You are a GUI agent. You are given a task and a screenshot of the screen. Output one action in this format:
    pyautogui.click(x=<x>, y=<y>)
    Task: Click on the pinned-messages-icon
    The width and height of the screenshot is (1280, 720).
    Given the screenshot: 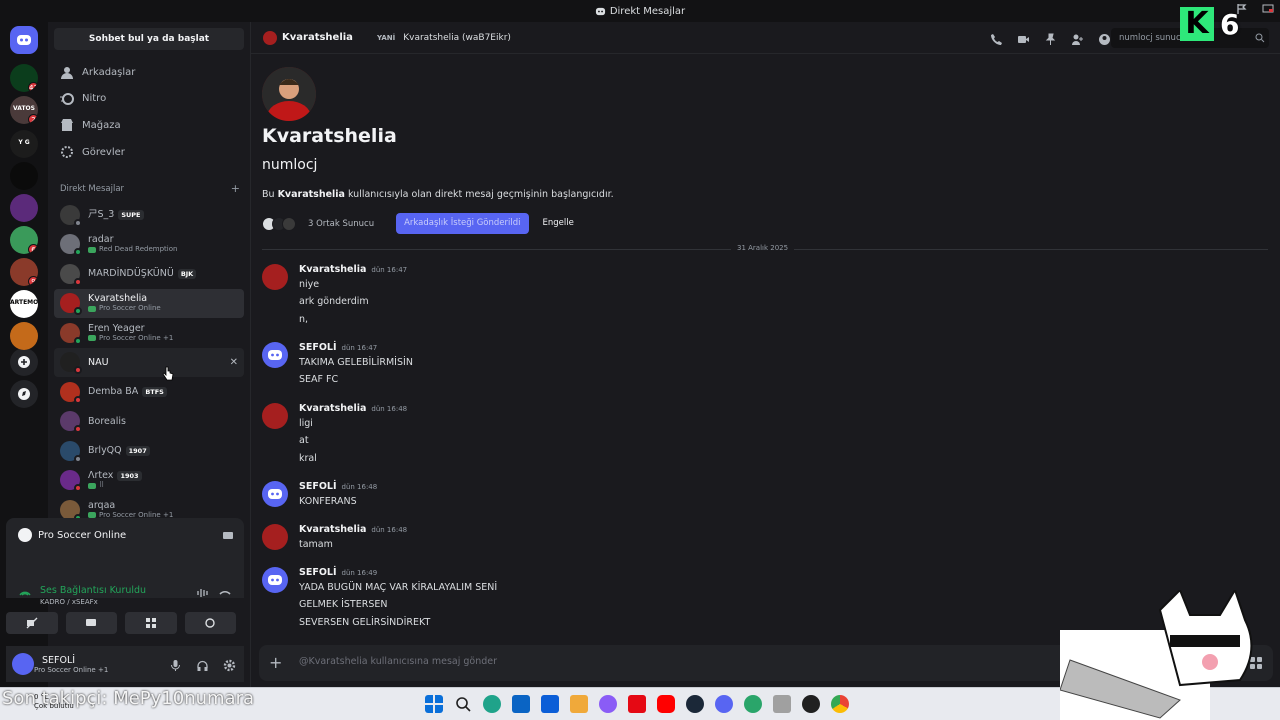 What is the action you would take?
    pyautogui.click(x=1050, y=38)
    